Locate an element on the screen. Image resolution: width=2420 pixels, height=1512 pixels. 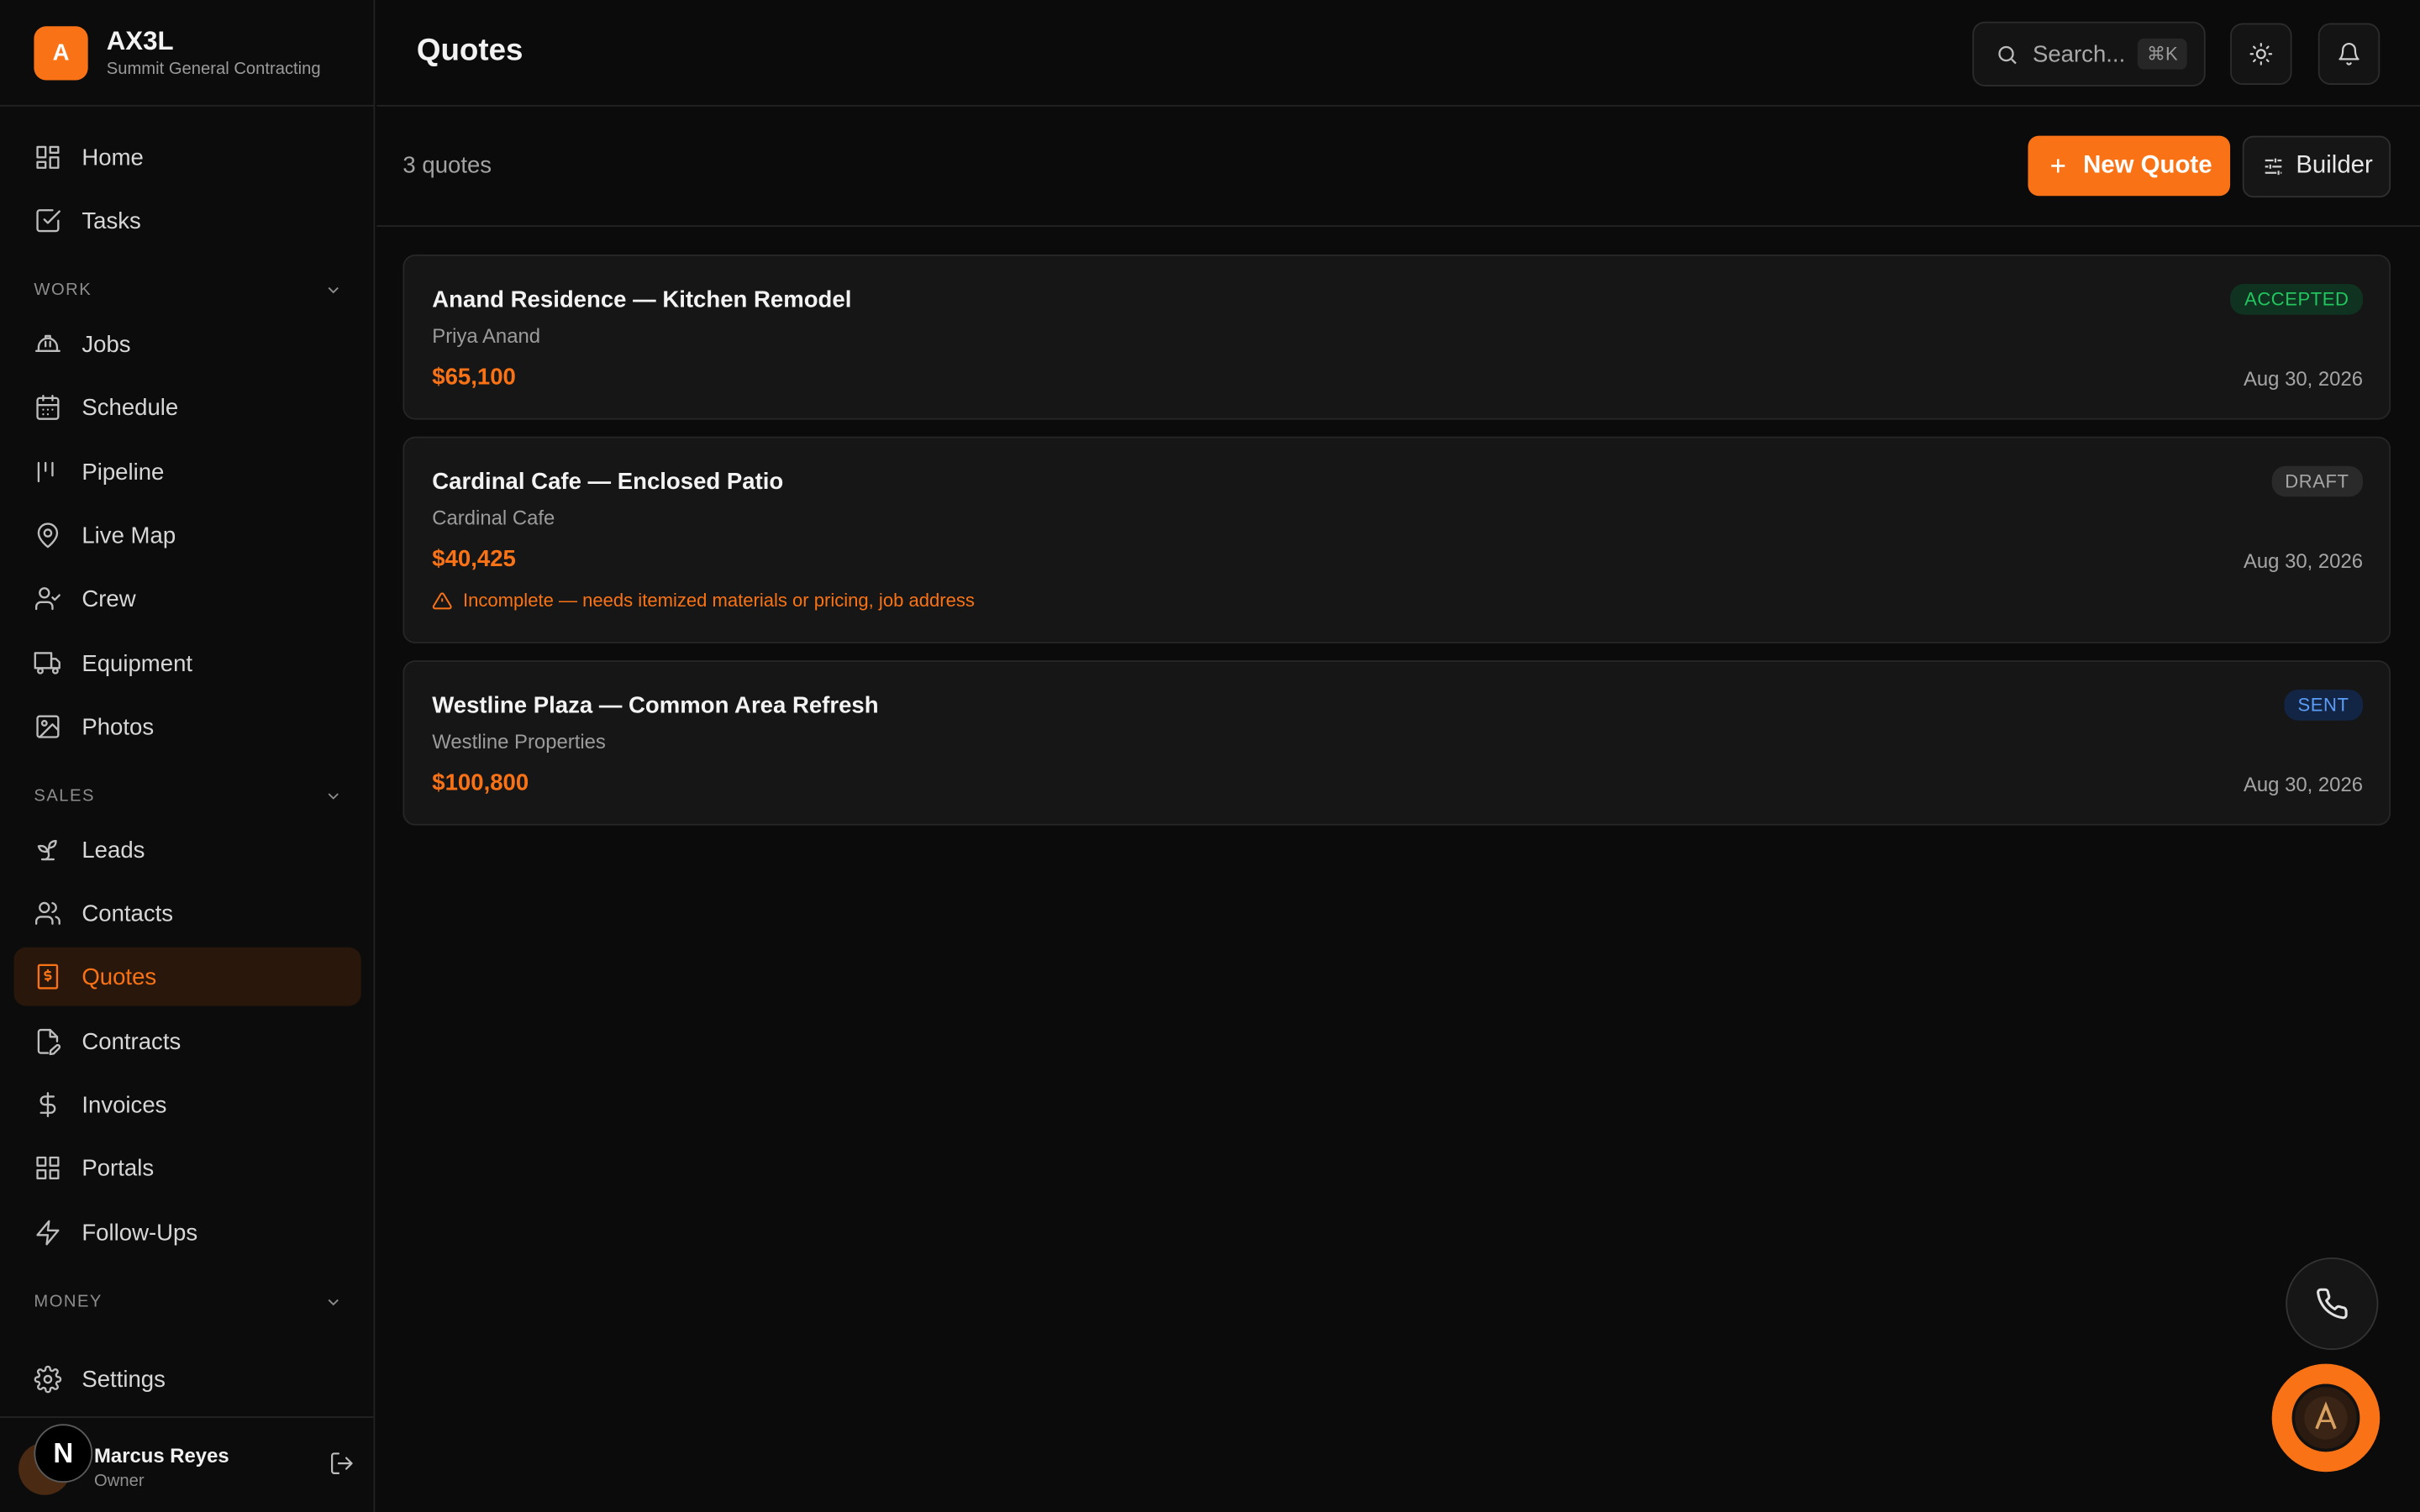
sprout-icon is located at coordinates (47, 850).